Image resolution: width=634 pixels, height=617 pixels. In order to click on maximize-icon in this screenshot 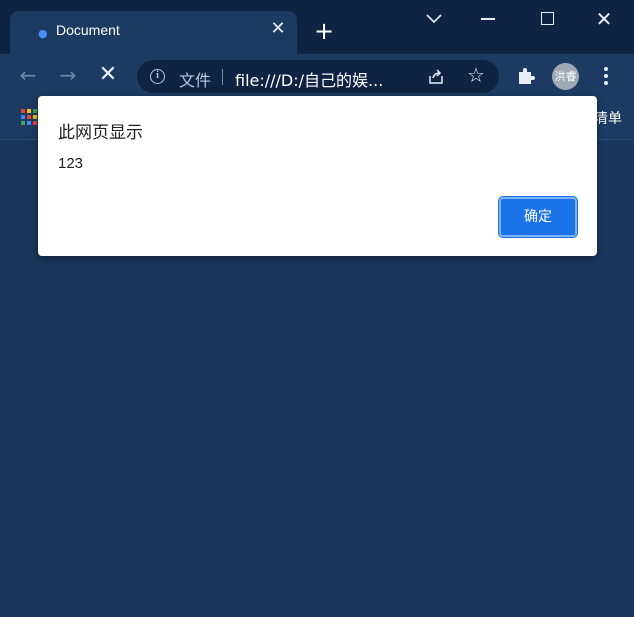, I will do `click(547, 18)`.